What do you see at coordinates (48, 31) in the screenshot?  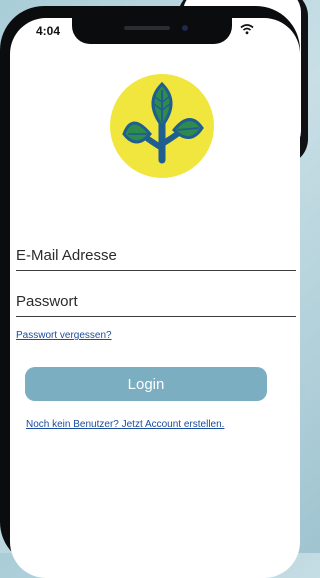 I see `status-time: 4:04` at bounding box center [48, 31].